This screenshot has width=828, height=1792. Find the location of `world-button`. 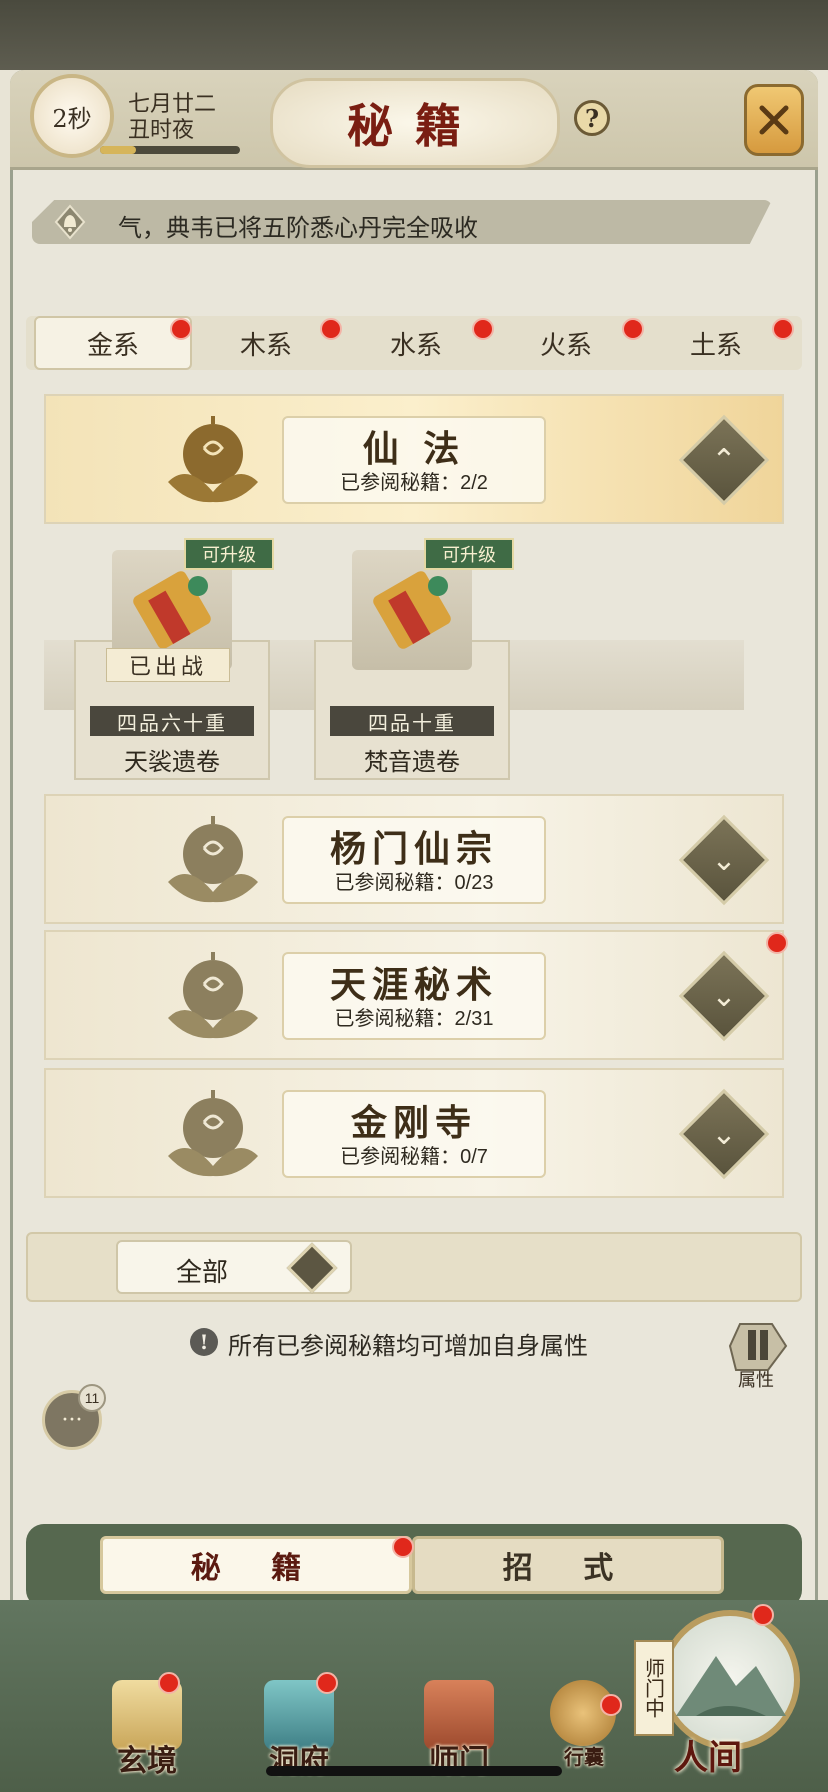

world-button is located at coordinates (730, 1680).